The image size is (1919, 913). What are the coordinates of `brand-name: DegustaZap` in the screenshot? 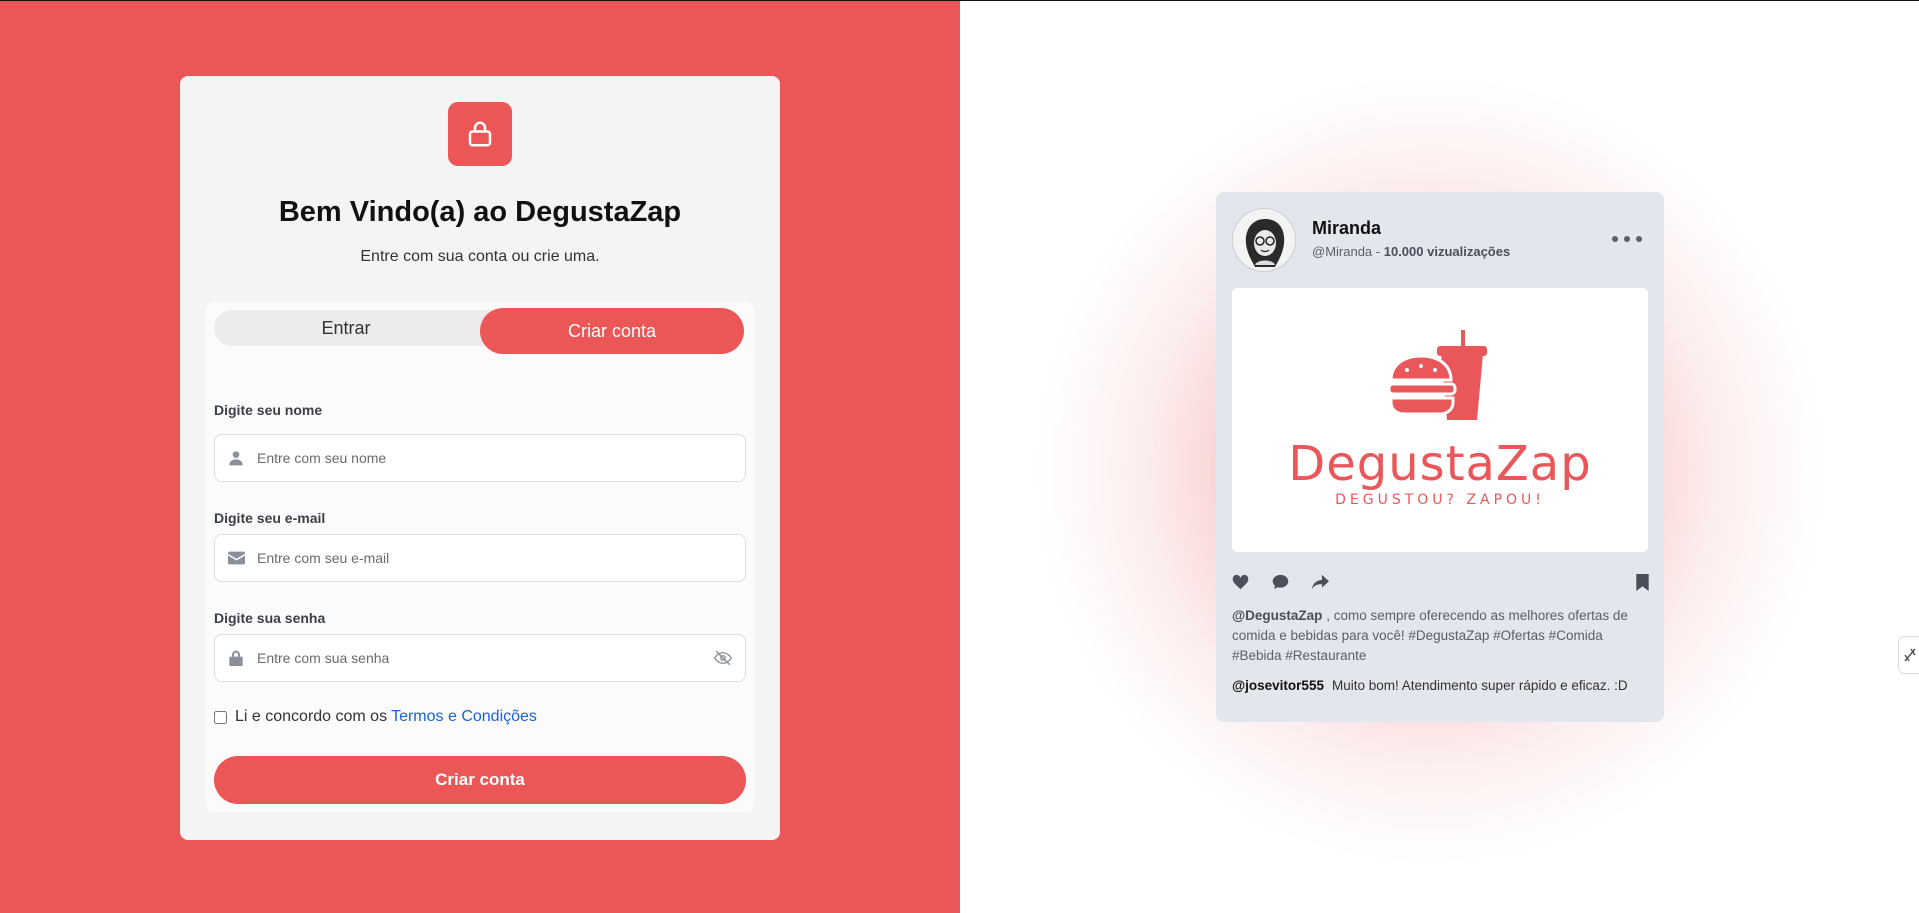 It's located at (1440, 464).